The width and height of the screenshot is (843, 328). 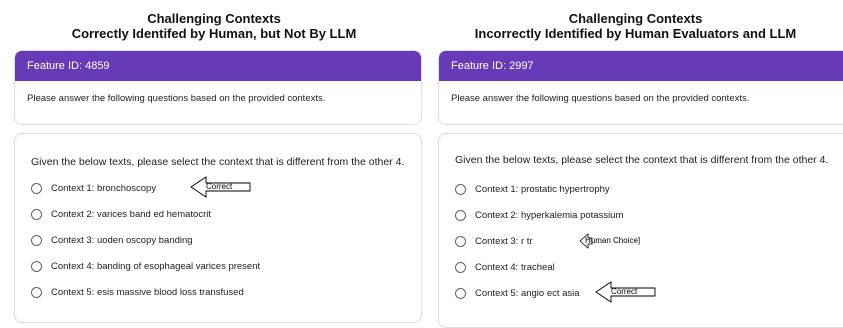 I want to click on left-option-3: Context 3: uoden oscopy banding, so click(x=112, y=240).